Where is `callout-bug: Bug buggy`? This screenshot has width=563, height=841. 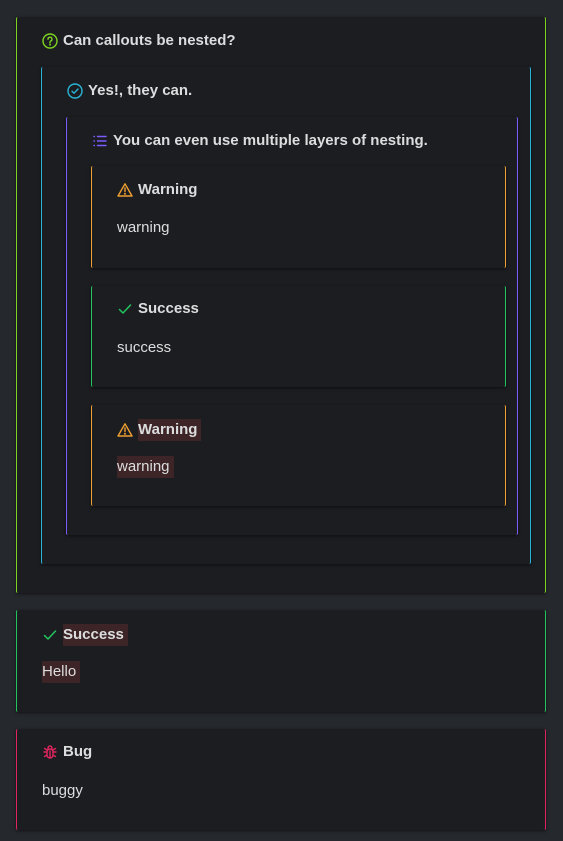
callout-bug: Bug buggy is located at coordinates (281, 779).